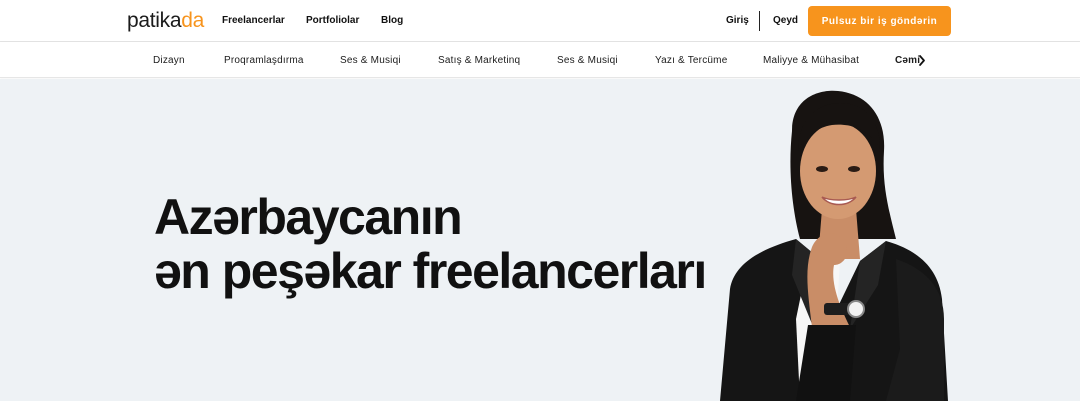  What do you see at coordinates (169, 60) in the screenshot?
I see `category-design: Dizayn` at bounding box center [169, 60].